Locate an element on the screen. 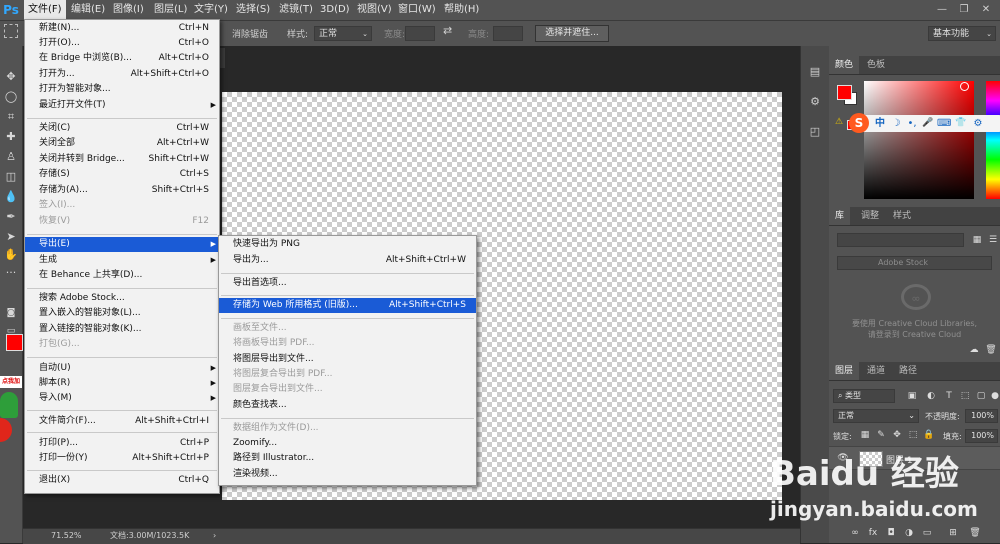  workspace-select: 基本功能 ⌄ is located at coordinates (962, 33).